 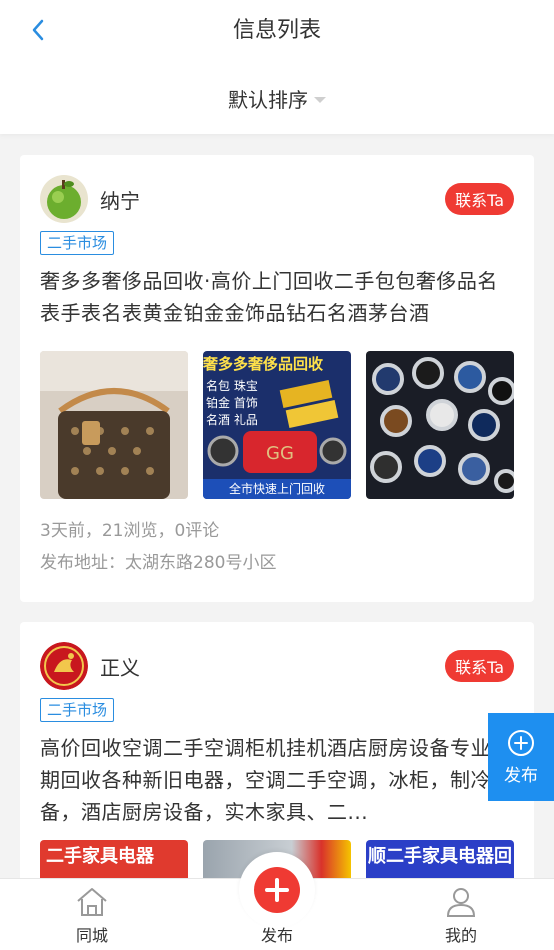 What do you see at coordinates (268, 100) in the screenshot?
I see `sort-label: 默认排序` at bounding box center [268, 100].